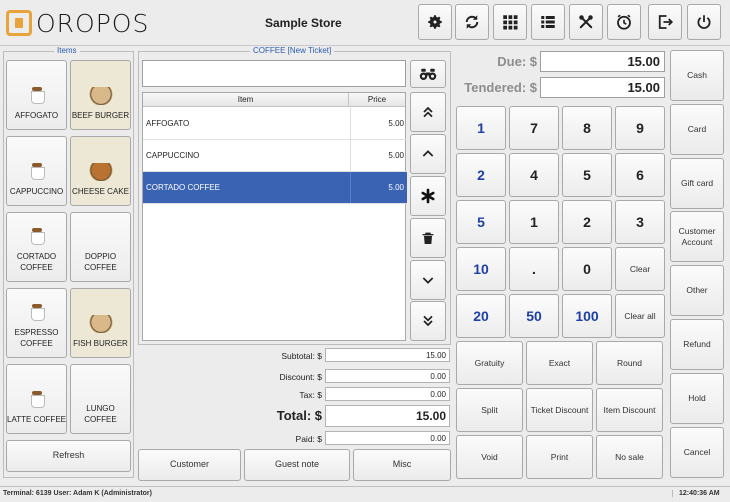 This screenshot has width=730, height=502. What do you see at coordinates (245, 99) in the screenshot?
I see `column-header-item: Item` at bounding box center [245, 99].